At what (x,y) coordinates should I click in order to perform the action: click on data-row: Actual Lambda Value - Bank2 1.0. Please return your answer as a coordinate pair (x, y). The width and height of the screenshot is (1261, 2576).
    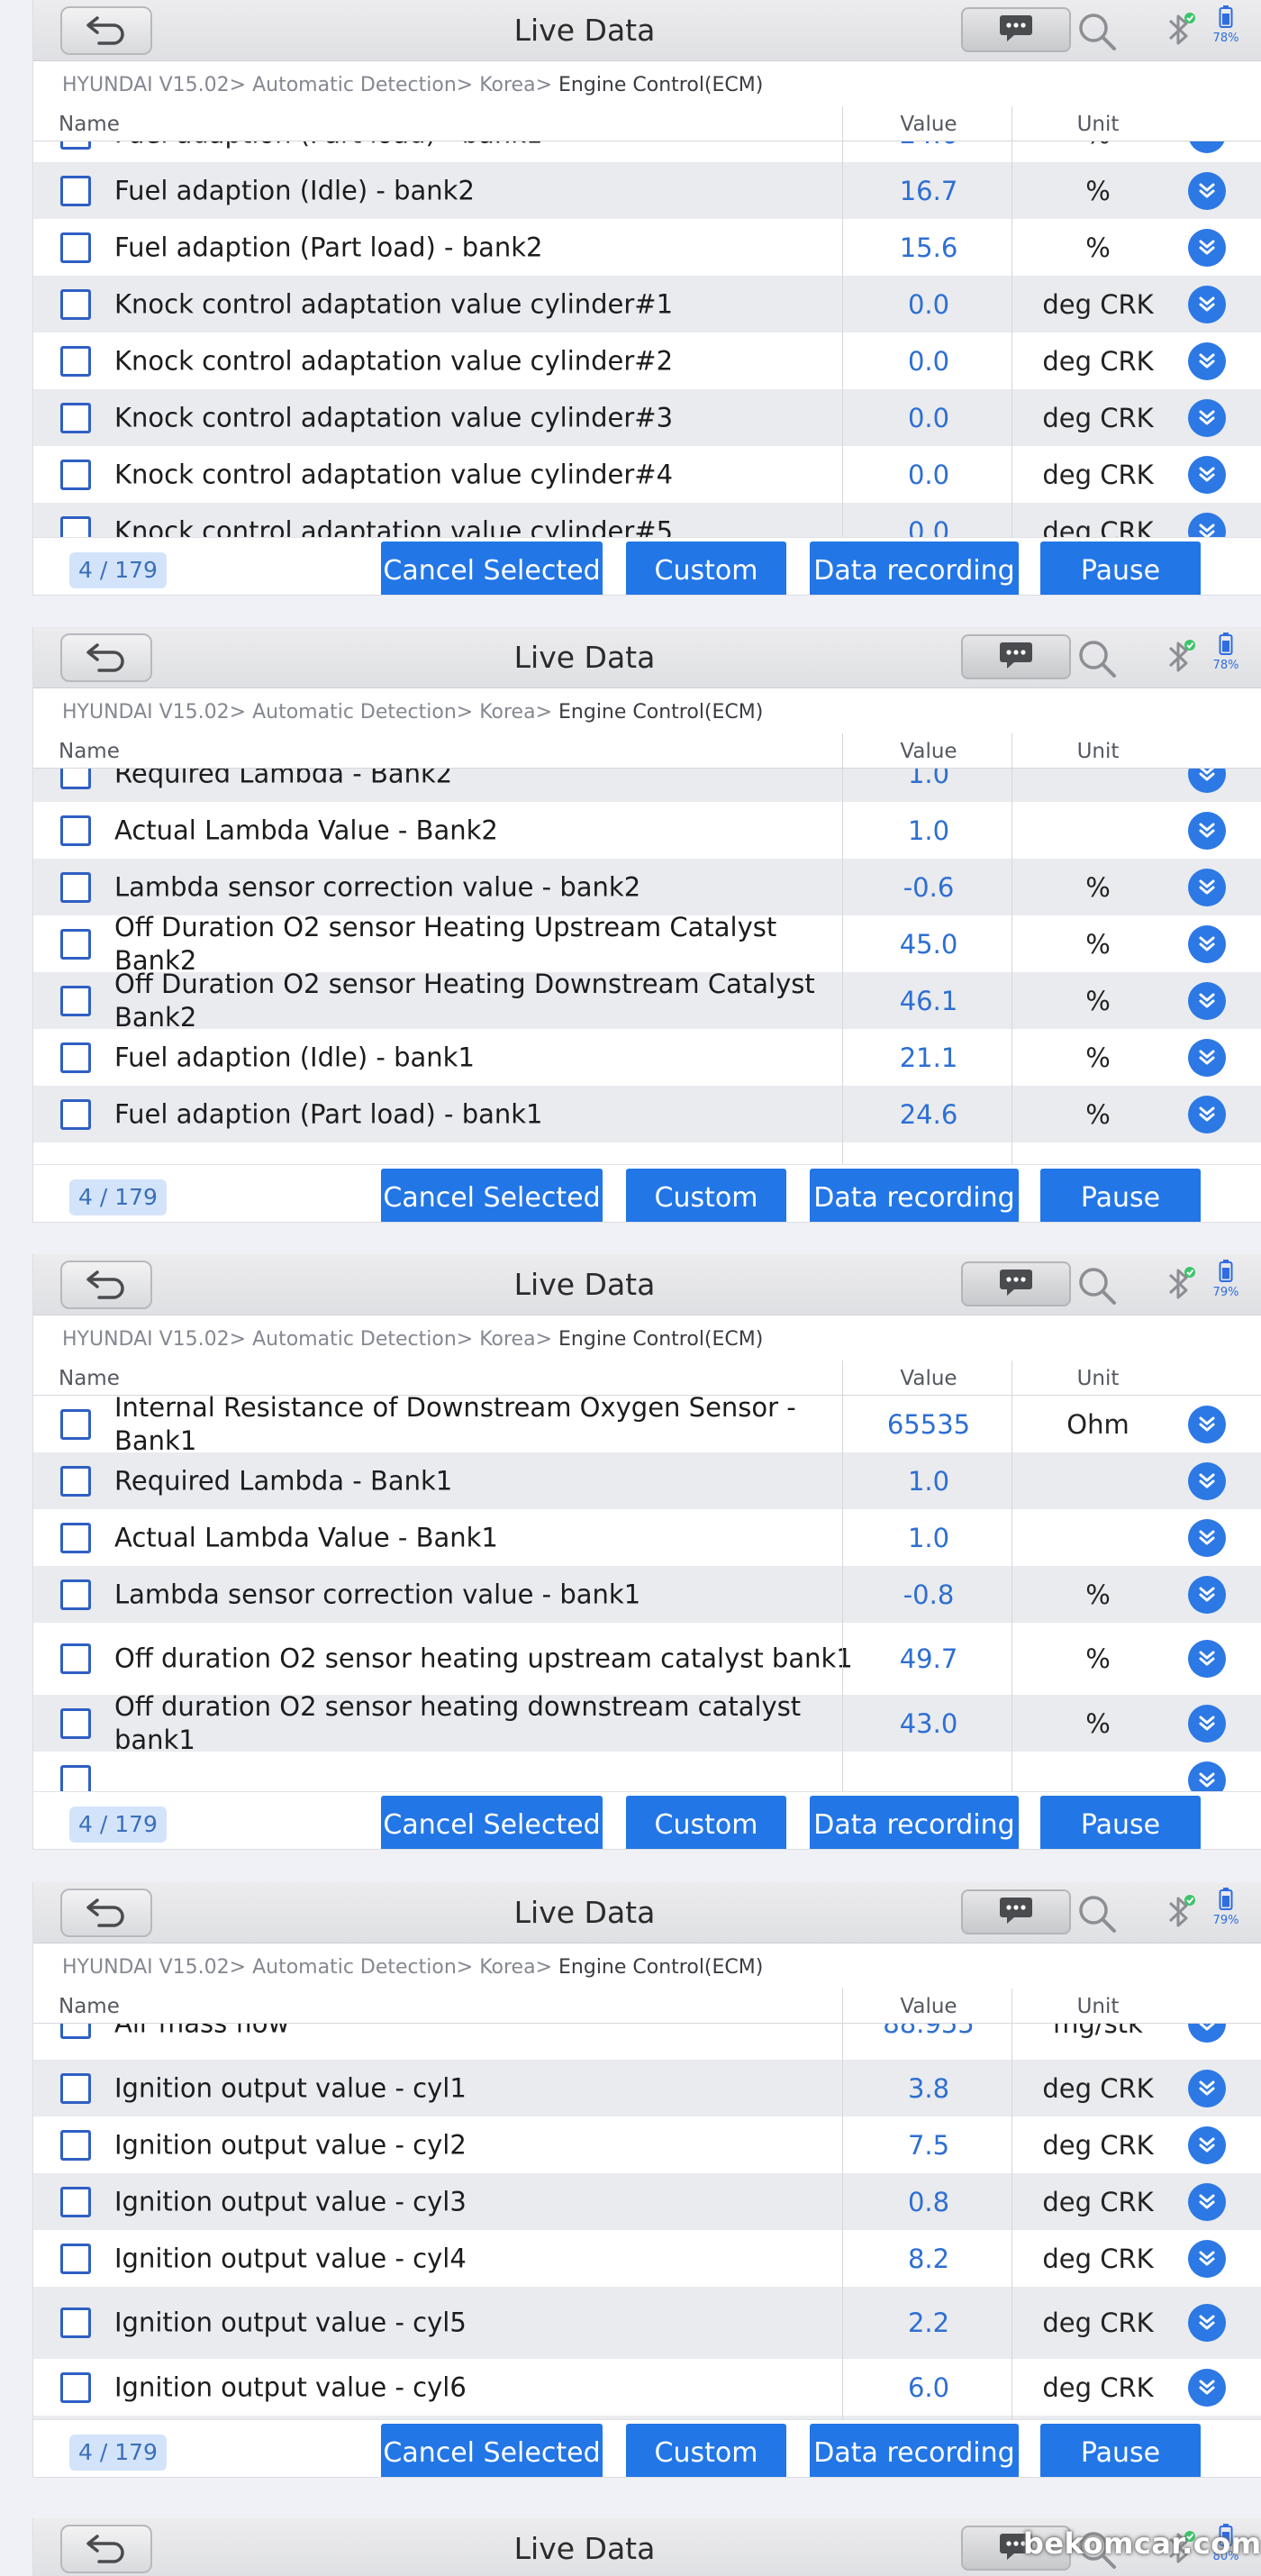
    Looking at the image, I should click on (647, 830).